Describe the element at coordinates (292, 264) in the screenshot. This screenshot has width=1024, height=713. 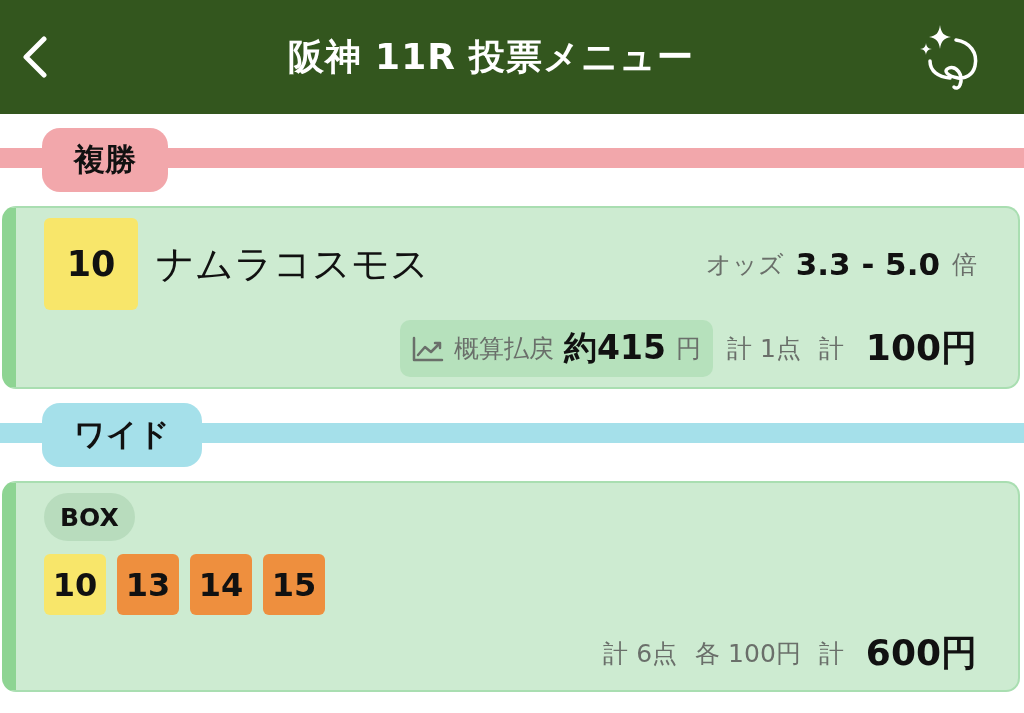
I see `horse-name: ナムラコスモス` at that location.